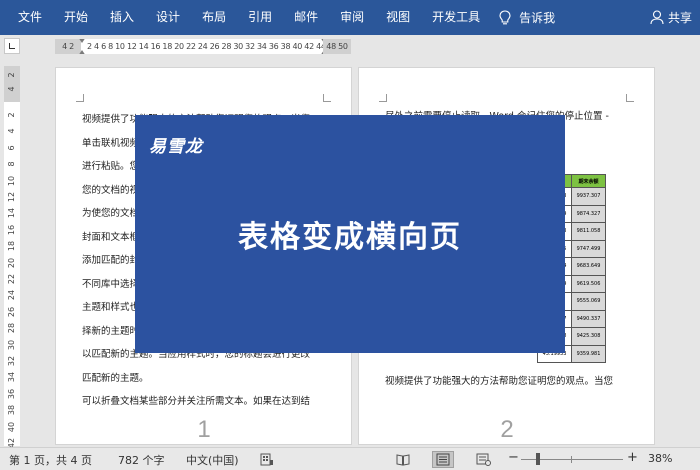 The width and height of the screenshot is (700, 470). What do you see at coordinates (11, 361) in the screenshot?
I see `vruler-number: 32` at bounding box center [11, 361].